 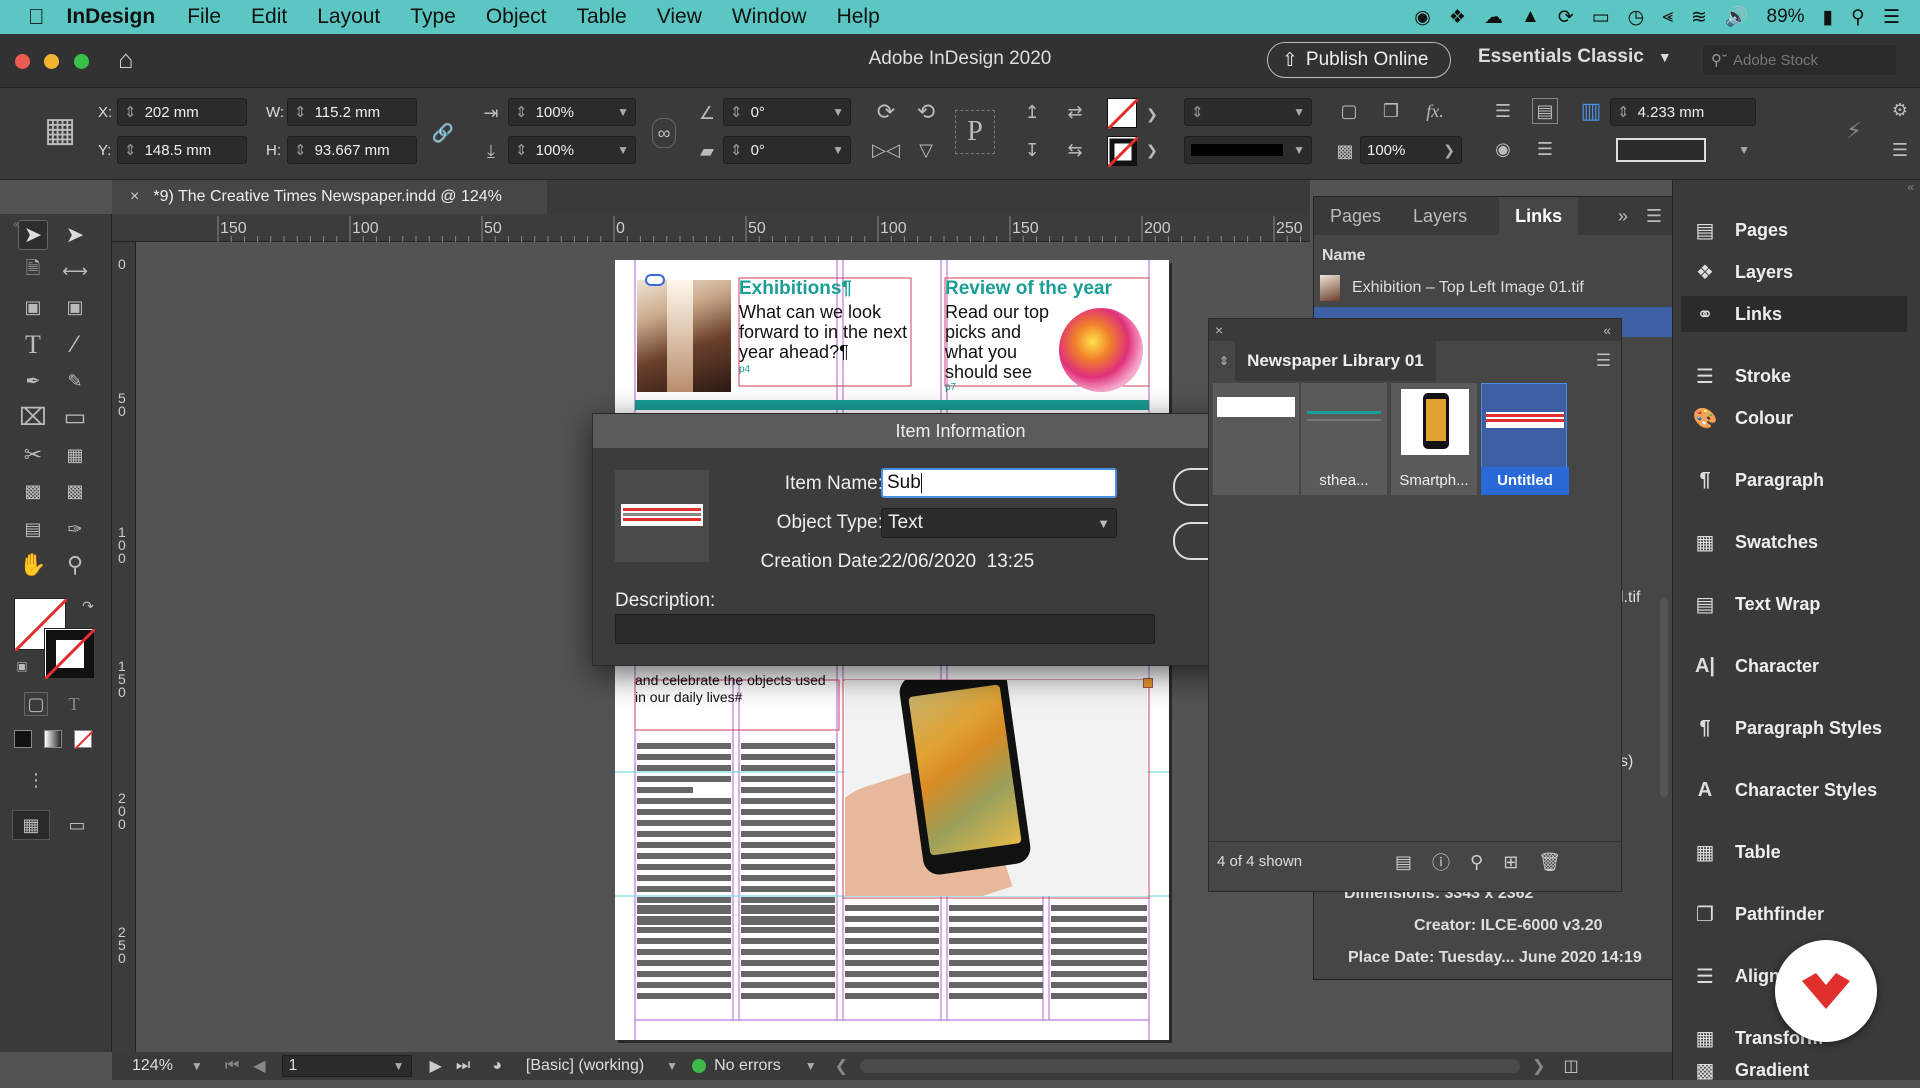 I want to click on dock-item-character-styles: A Character Styles, so click(x=1784, y=790).